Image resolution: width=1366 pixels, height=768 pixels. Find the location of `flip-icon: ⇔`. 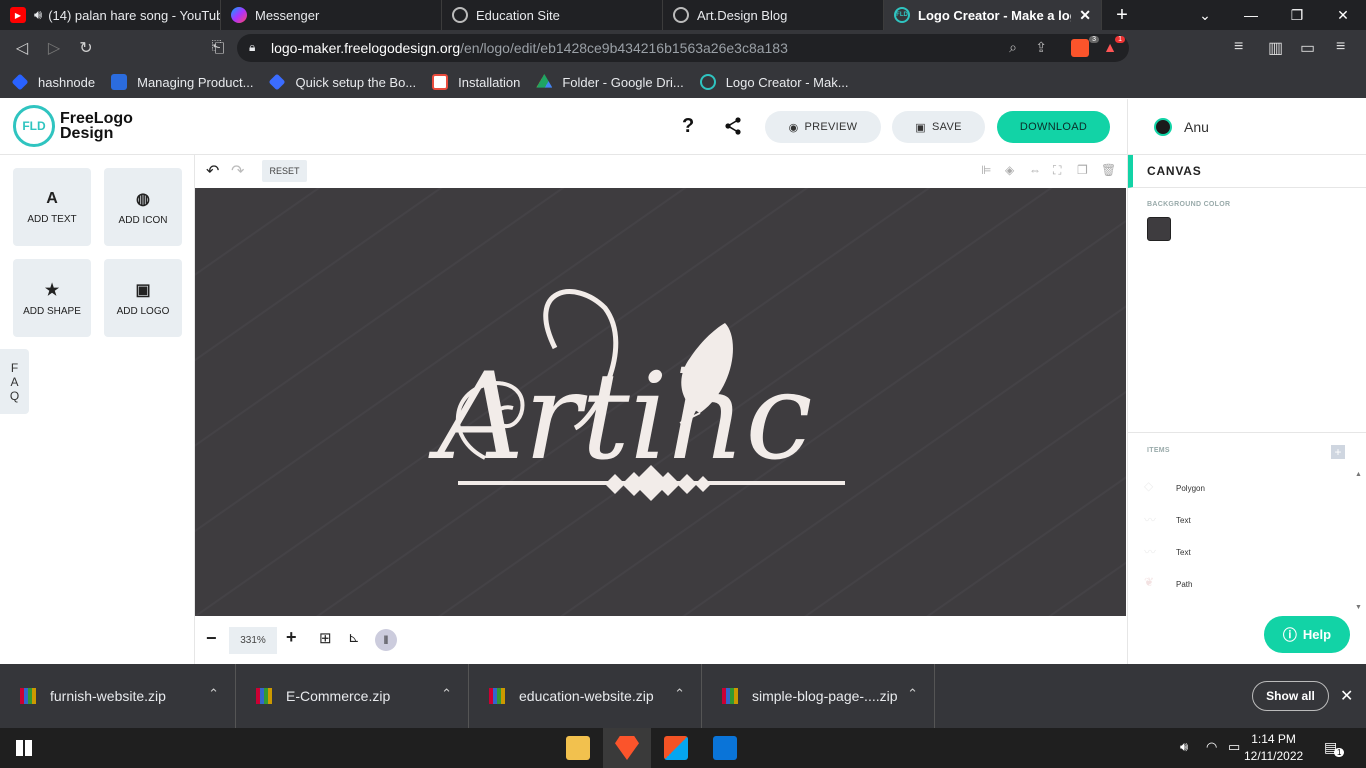

flip-icon: ⇔ is located at coordinates (1035, 170).